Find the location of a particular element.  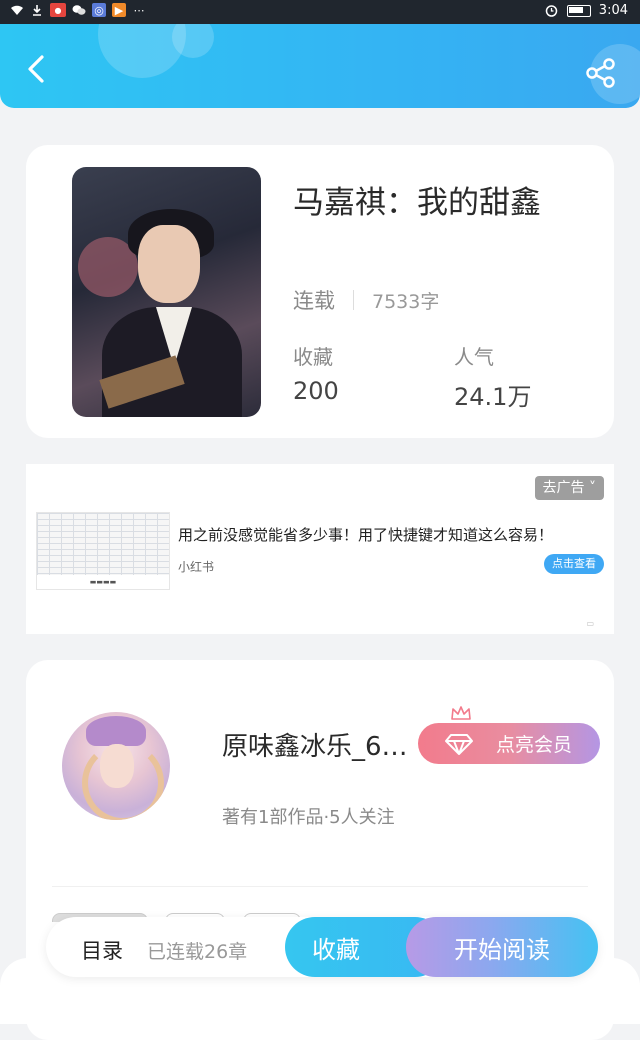

download-icon is located at coordinates (37, 10).